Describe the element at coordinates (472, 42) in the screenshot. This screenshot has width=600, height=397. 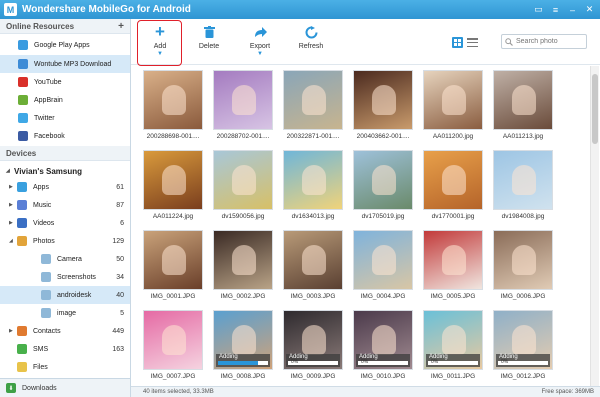
I see `list-view-icon` at that location.